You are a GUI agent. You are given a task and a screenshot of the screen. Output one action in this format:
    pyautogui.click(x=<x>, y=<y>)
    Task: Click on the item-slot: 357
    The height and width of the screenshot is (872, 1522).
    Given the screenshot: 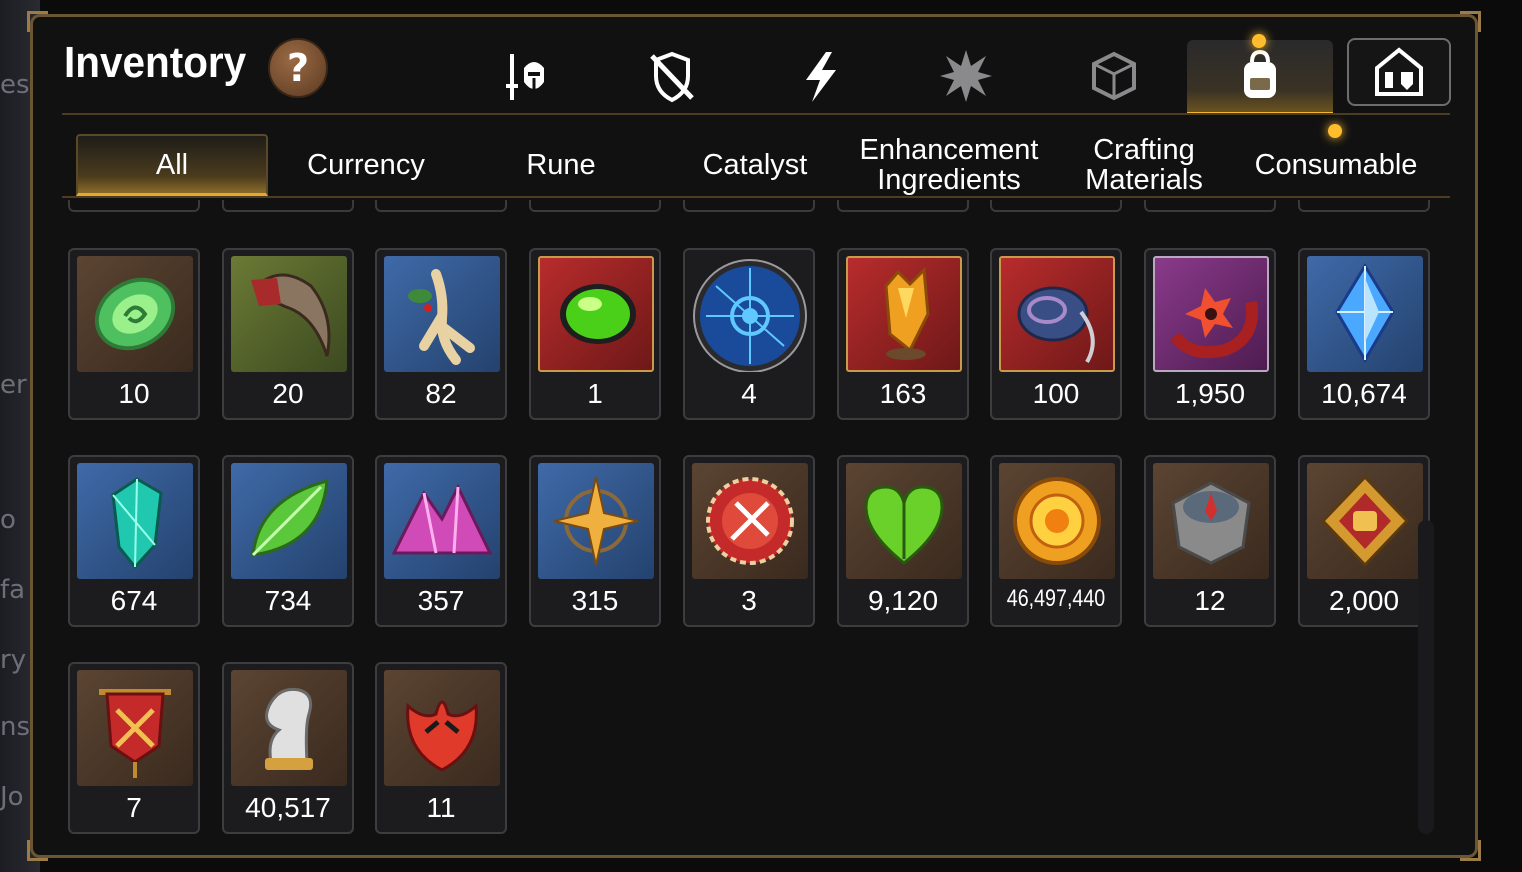 What is the action you would take?
    pyautogui.click(x=441, y=541)
    